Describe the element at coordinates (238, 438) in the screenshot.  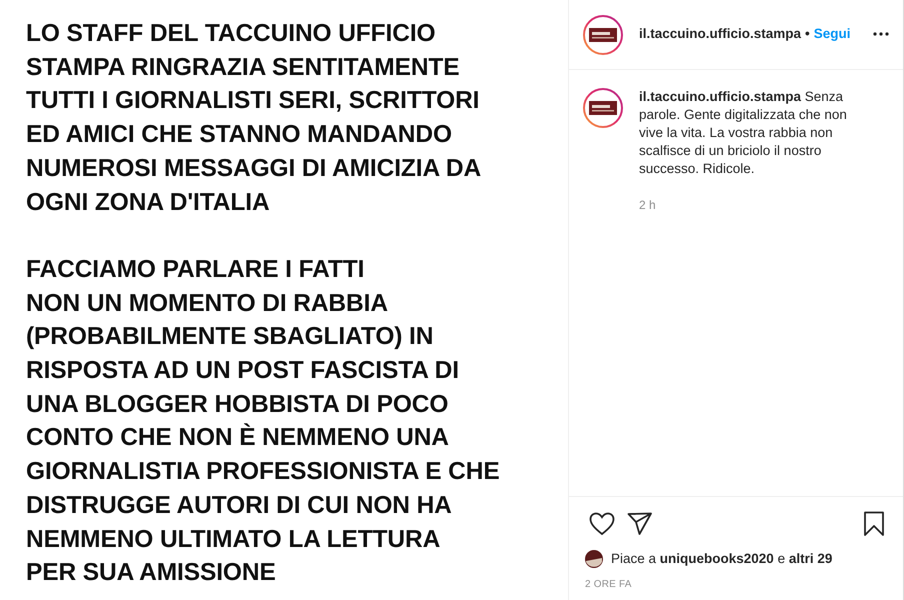
I see `post-text-line: CONTO CHE NON È NEMMENO UNA` at that location.